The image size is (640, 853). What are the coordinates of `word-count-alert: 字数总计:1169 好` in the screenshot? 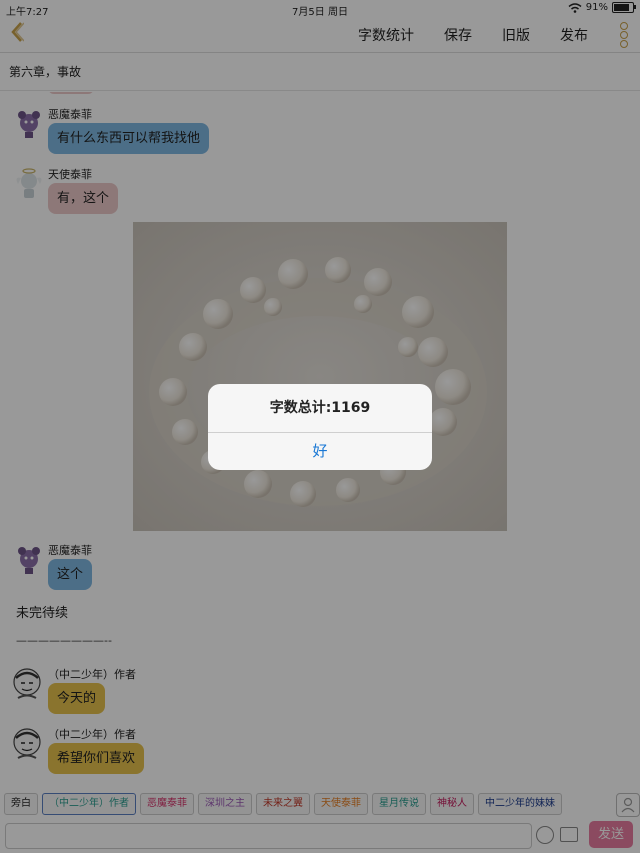 It's located at (320, 427).